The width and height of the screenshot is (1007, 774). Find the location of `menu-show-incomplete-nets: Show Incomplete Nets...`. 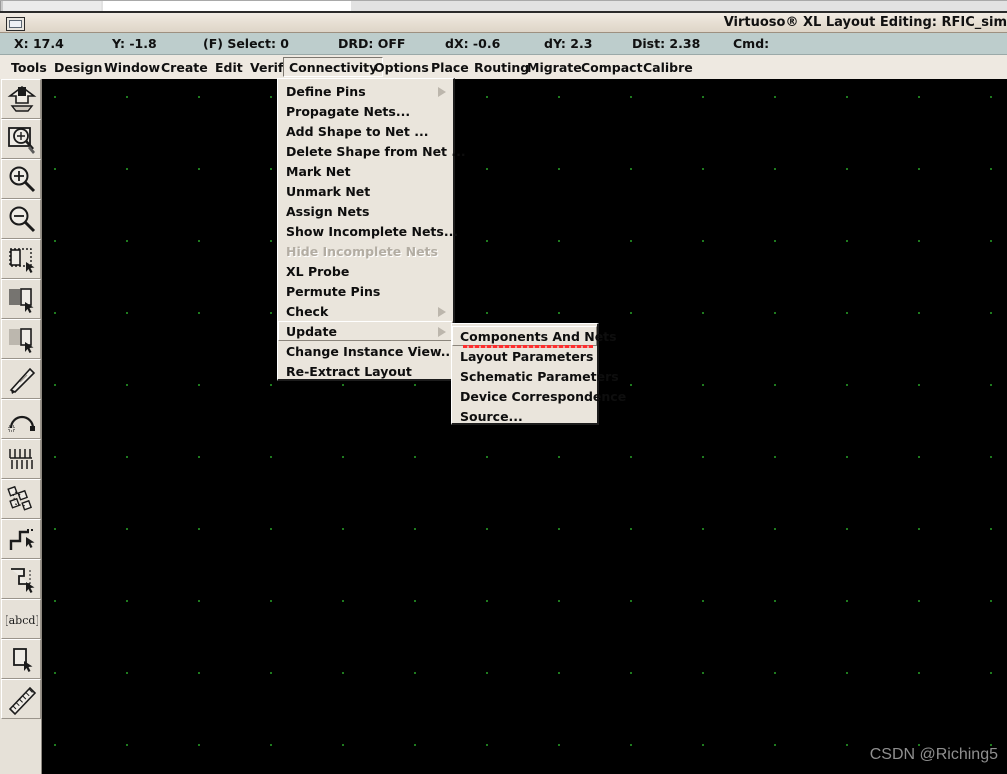

menu-show-incomplete-nets: Show Incomplete Nets... is located at coordinates (368, 231).